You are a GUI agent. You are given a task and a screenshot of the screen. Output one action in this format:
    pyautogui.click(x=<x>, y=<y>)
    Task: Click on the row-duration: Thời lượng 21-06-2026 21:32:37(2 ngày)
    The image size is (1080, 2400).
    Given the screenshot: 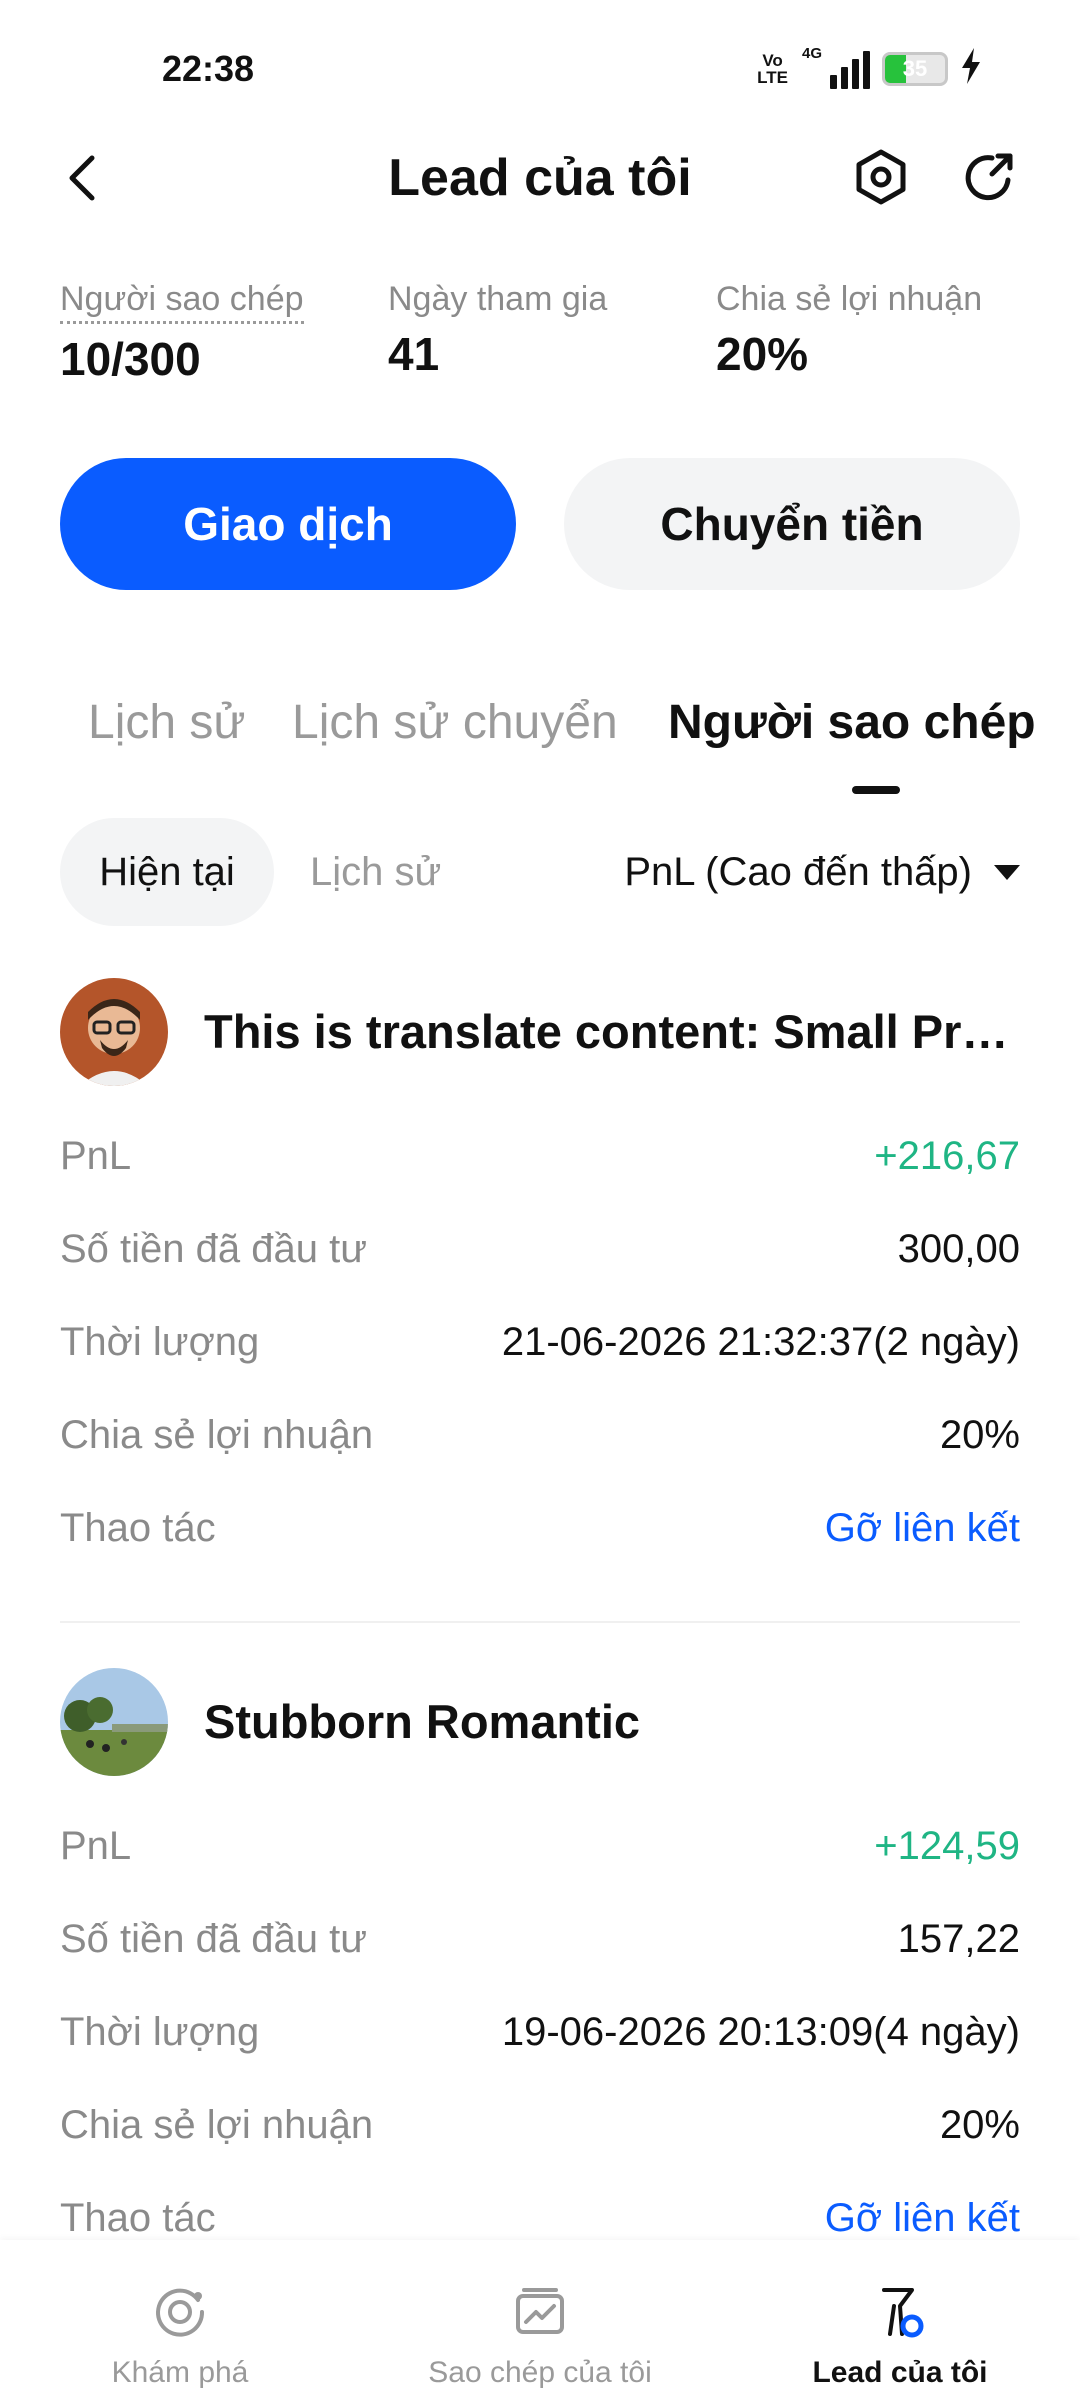 What is the action you would take?
    pyautogui.click(x=540, y=1350)
    